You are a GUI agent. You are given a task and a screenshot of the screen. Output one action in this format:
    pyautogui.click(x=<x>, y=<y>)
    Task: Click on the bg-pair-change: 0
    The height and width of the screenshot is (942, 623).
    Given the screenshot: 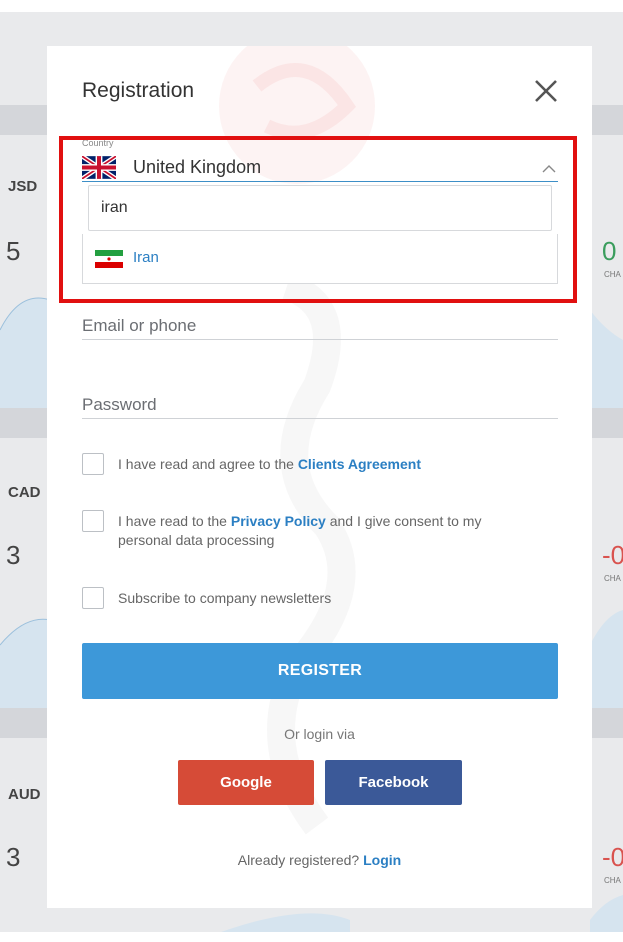 What is the action you would take?
    pyautogui.click(x=609, y=251)
    